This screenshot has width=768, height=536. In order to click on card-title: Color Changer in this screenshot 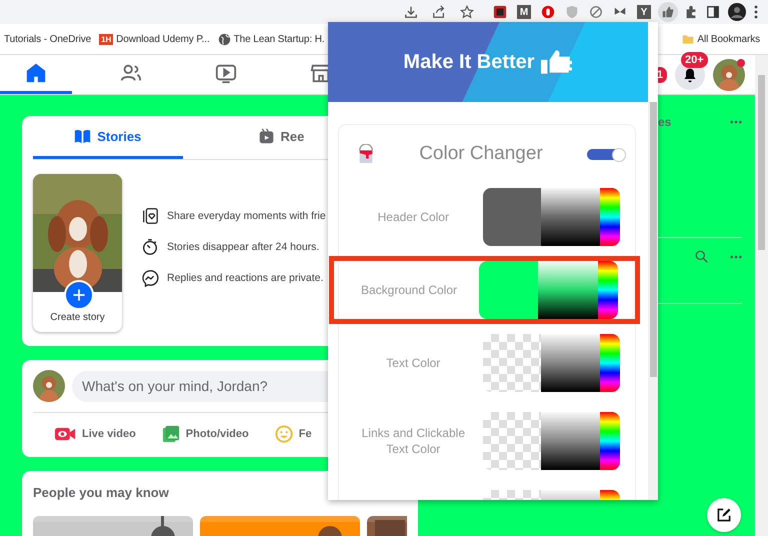, I will do `click(481, 154)`.